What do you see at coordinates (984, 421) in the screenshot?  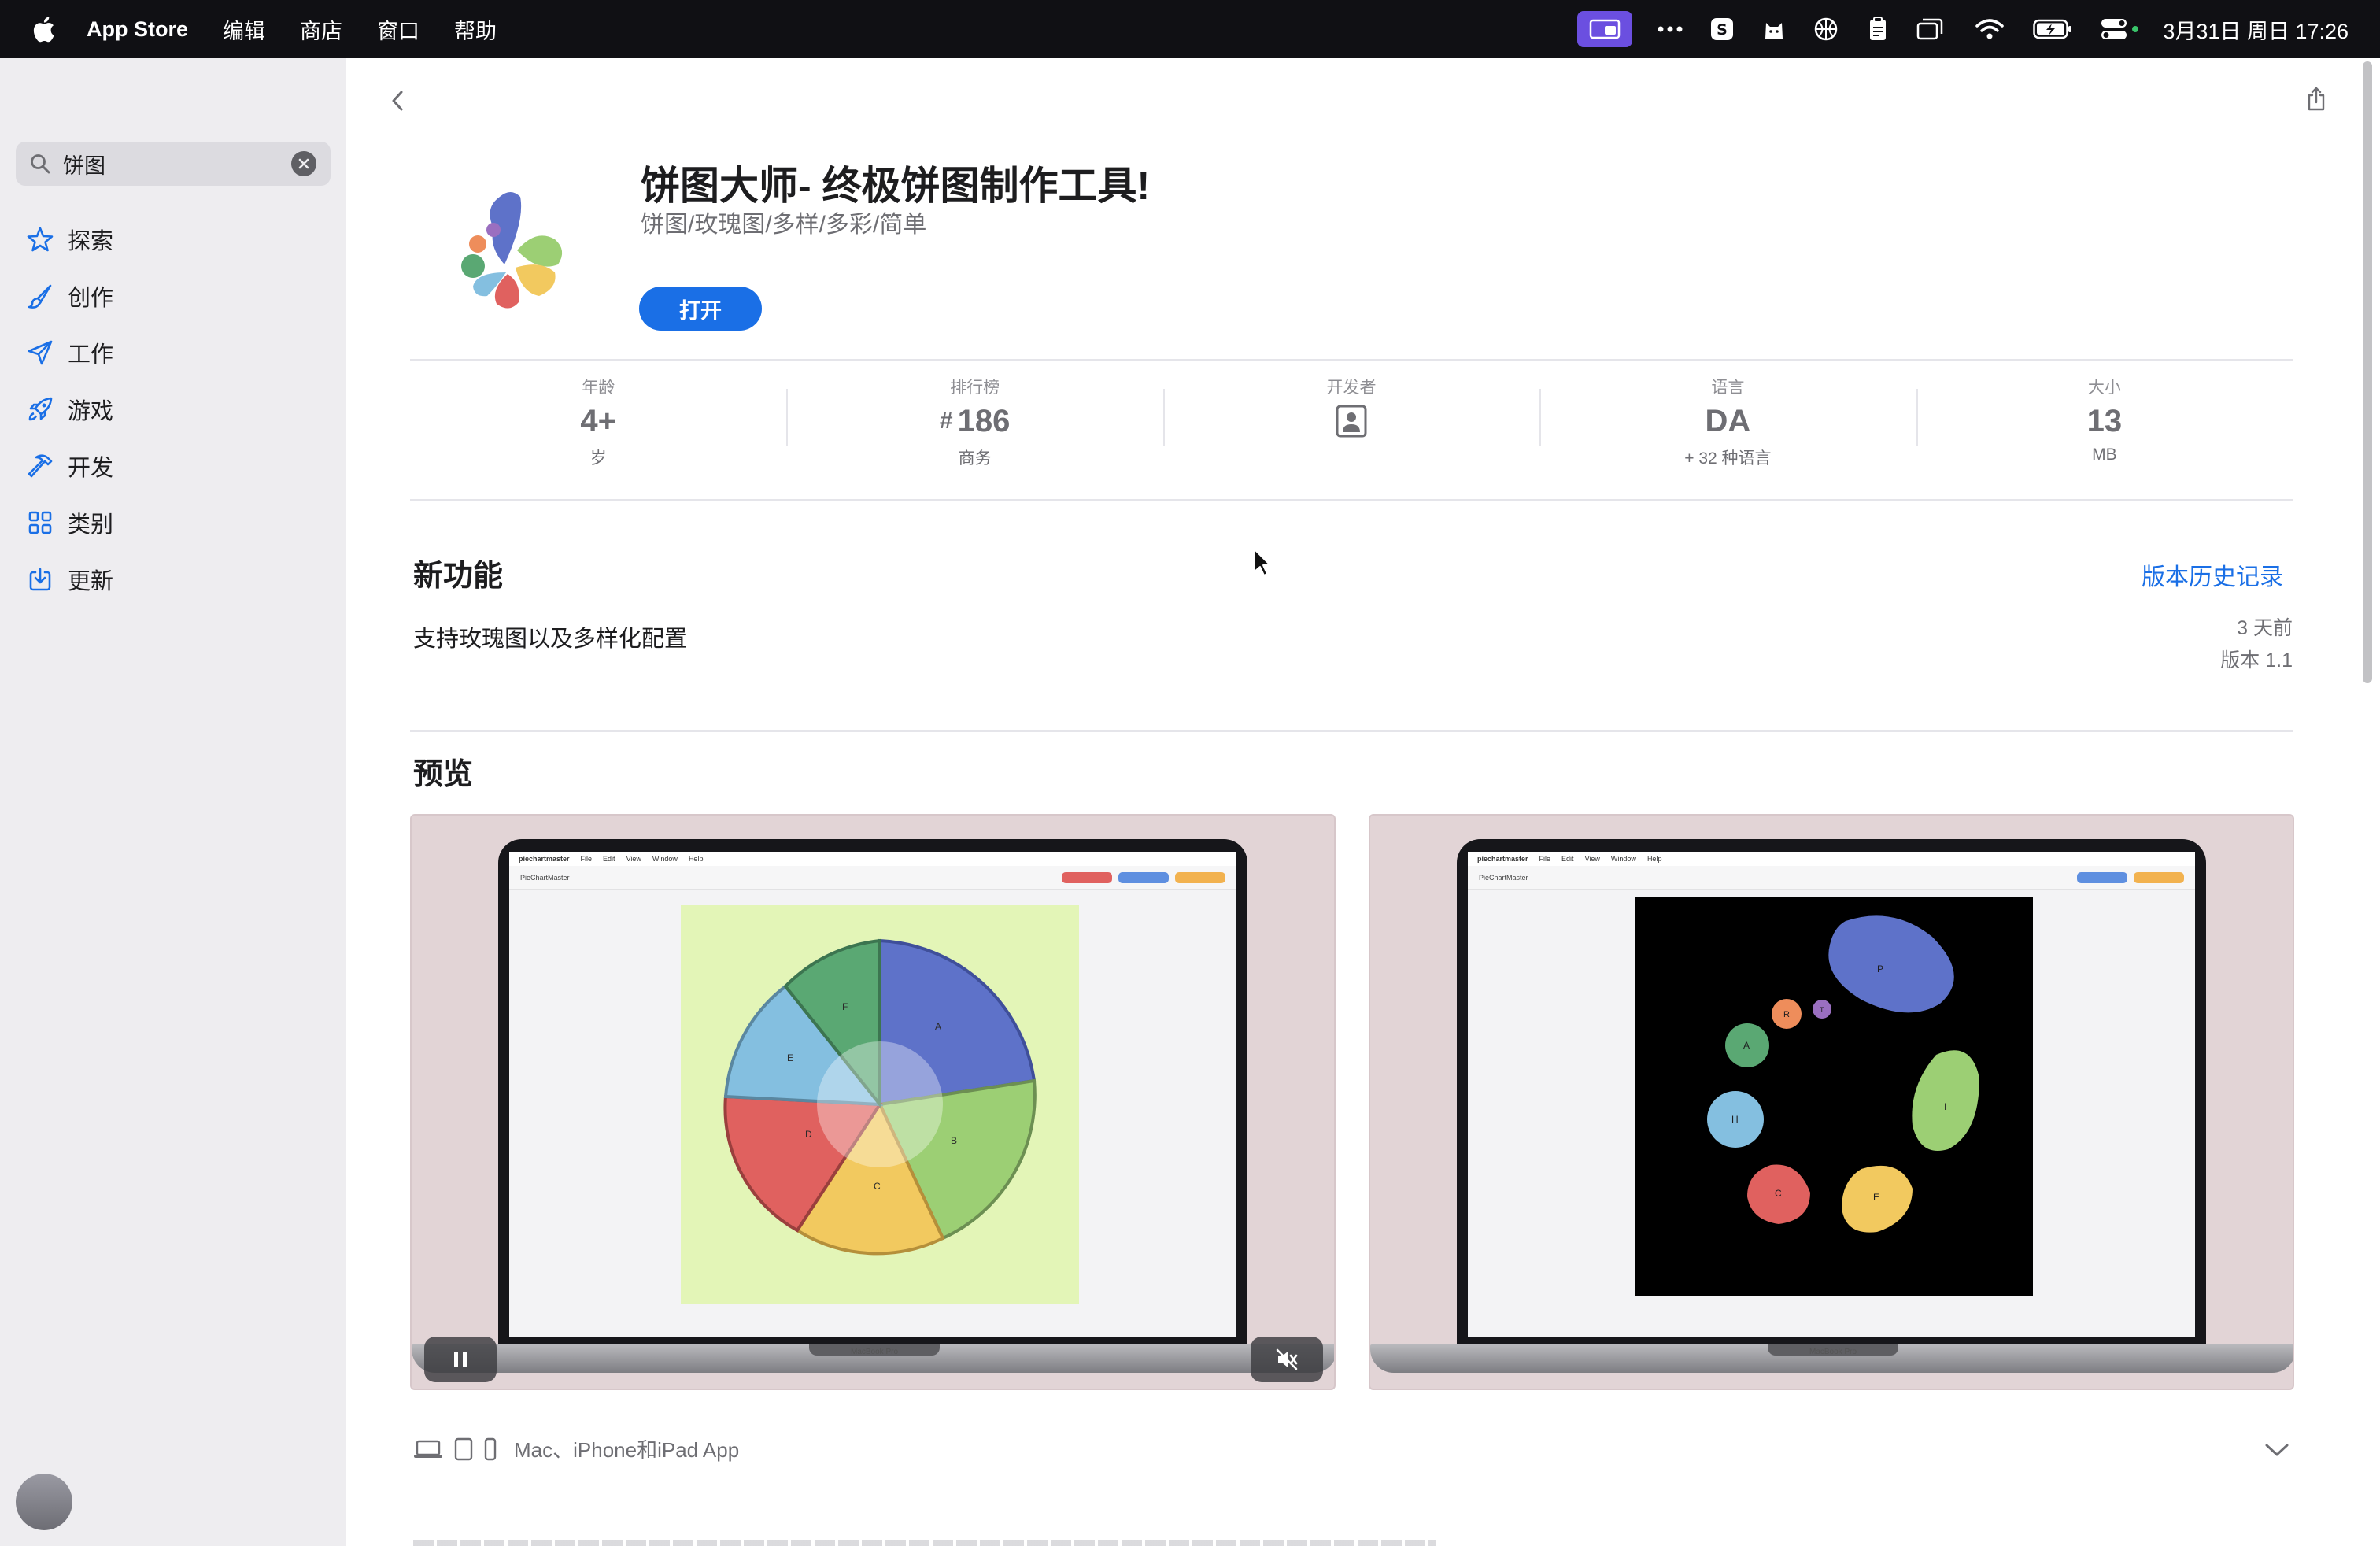 I see `stat-rank-number: 186` at bounding box center [984, 421].